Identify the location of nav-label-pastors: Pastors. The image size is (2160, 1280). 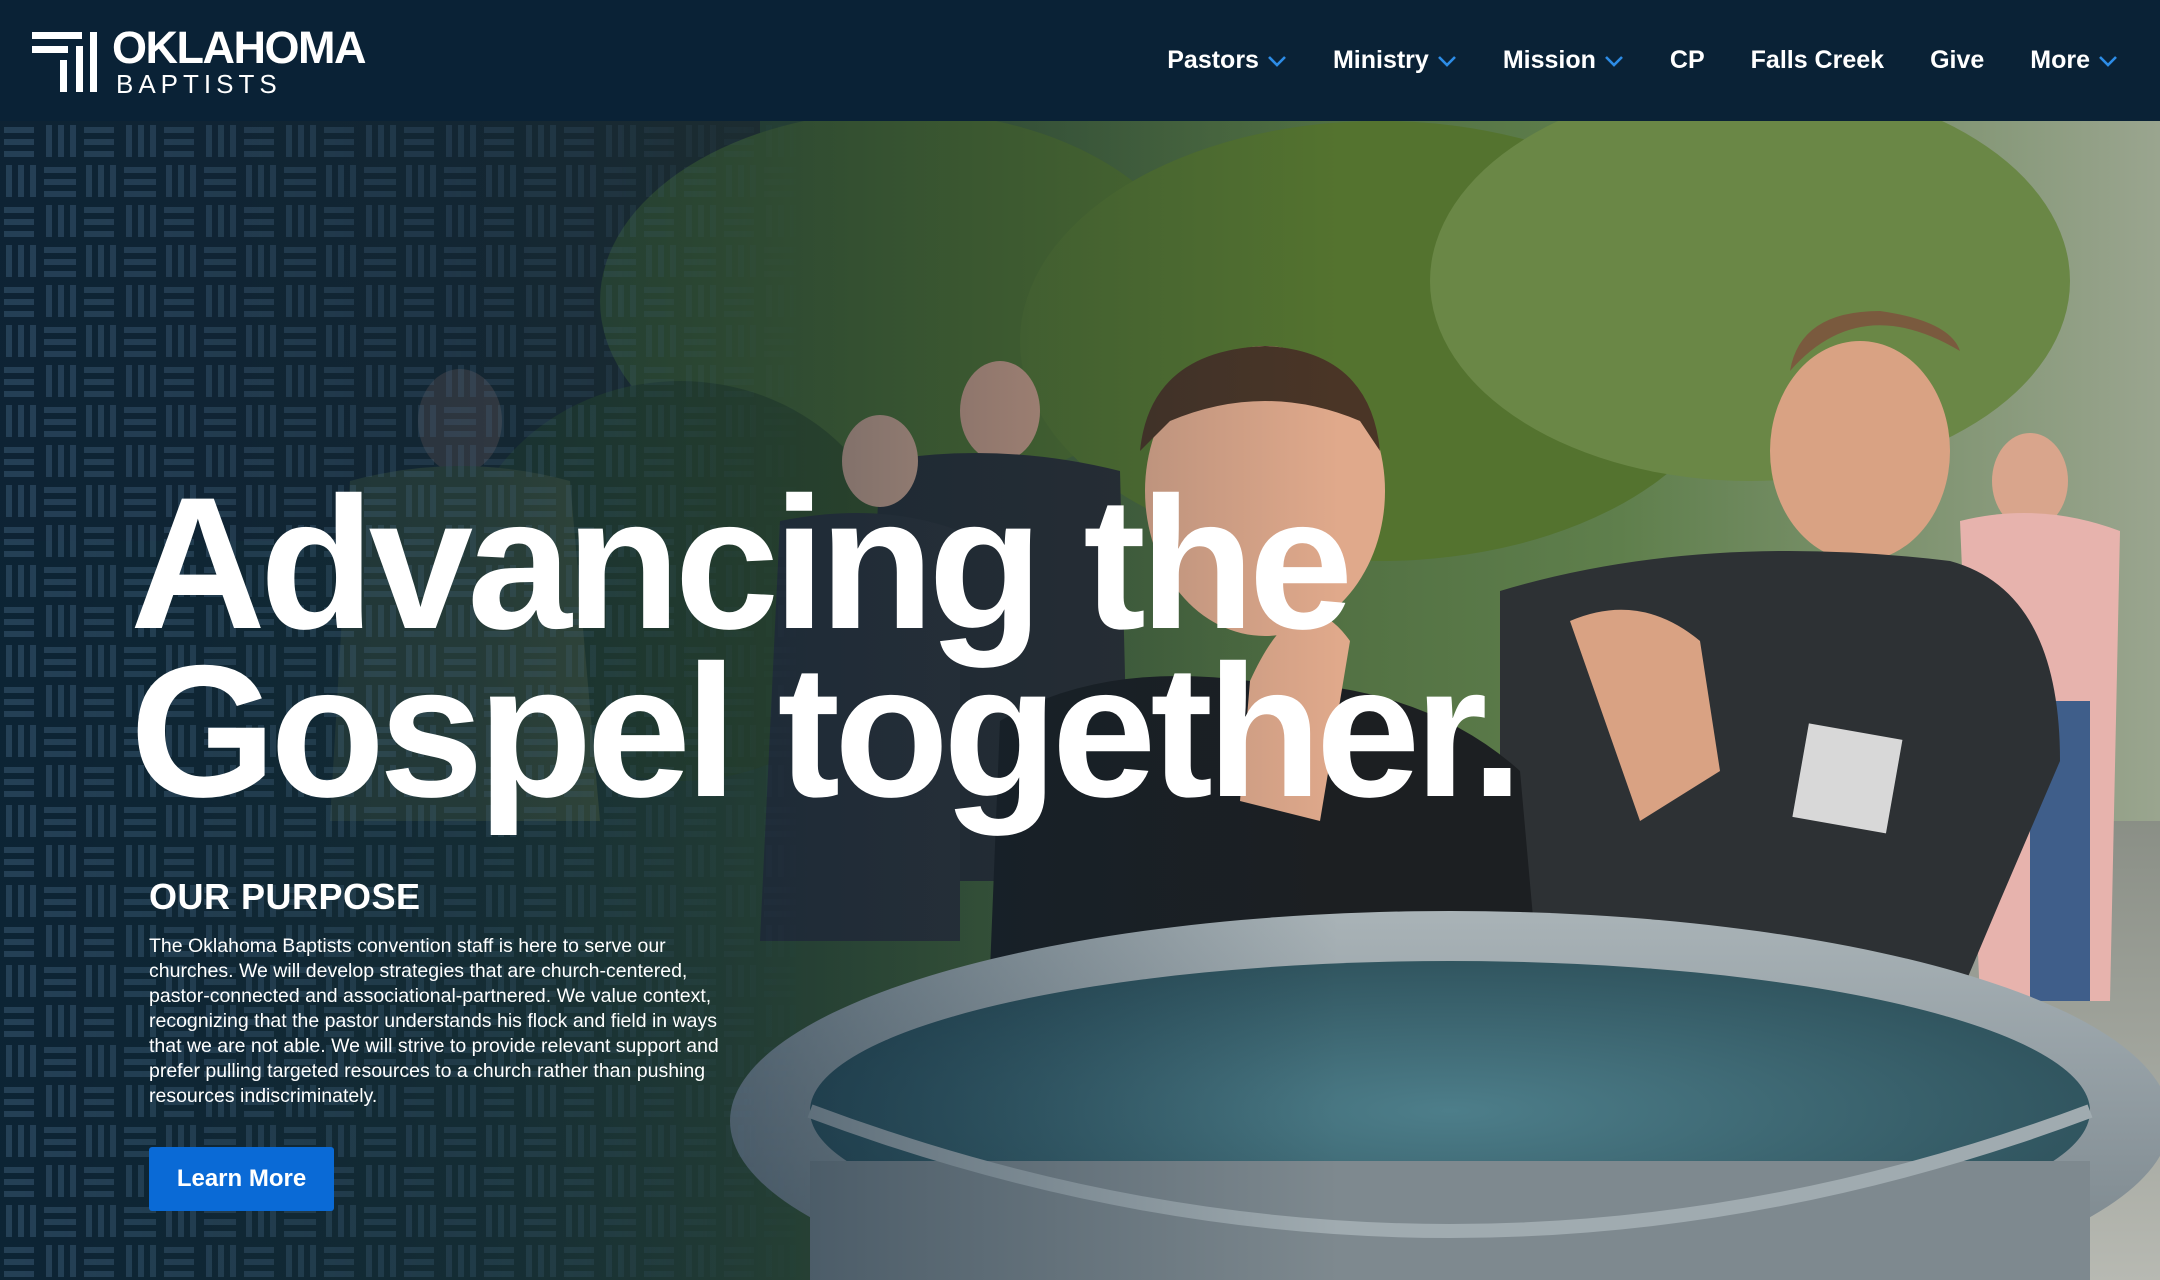
(1213, 60).